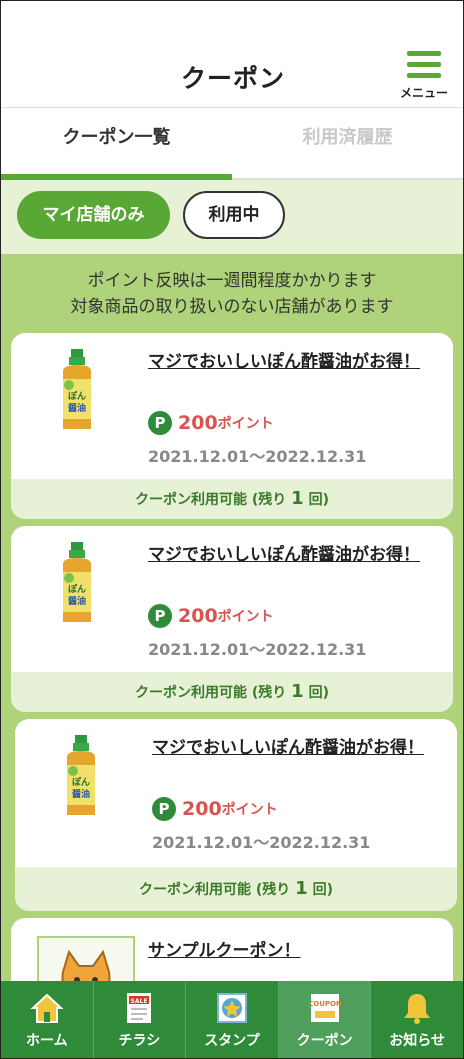 Image resolution: width=464 pixels, height=1059 pixels. I want to click on coupon-icon: COUPON, so click(325, 1008).